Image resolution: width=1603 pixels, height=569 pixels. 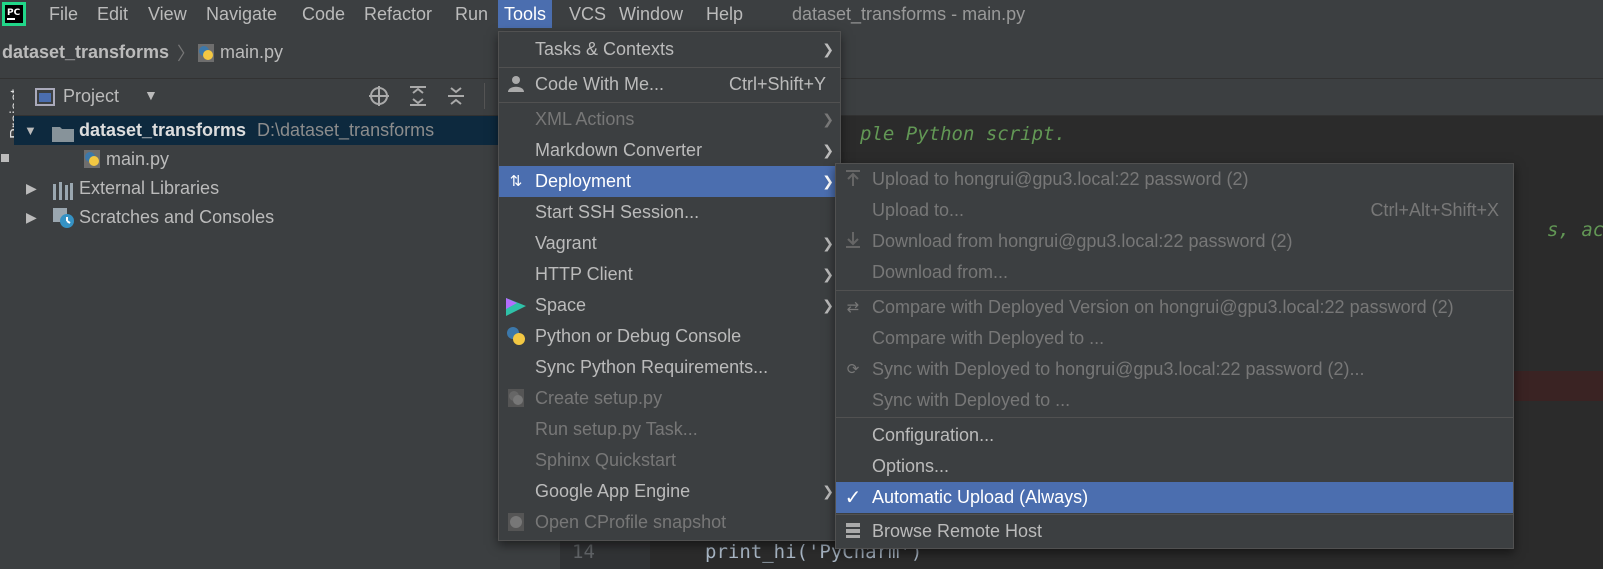 What do you see at coordinates (669, 84) in the screenshot?
I see `menu-item-code-with-me: Code With Me... Ctrl+Shift+Y` at bounding box center [669, 84].